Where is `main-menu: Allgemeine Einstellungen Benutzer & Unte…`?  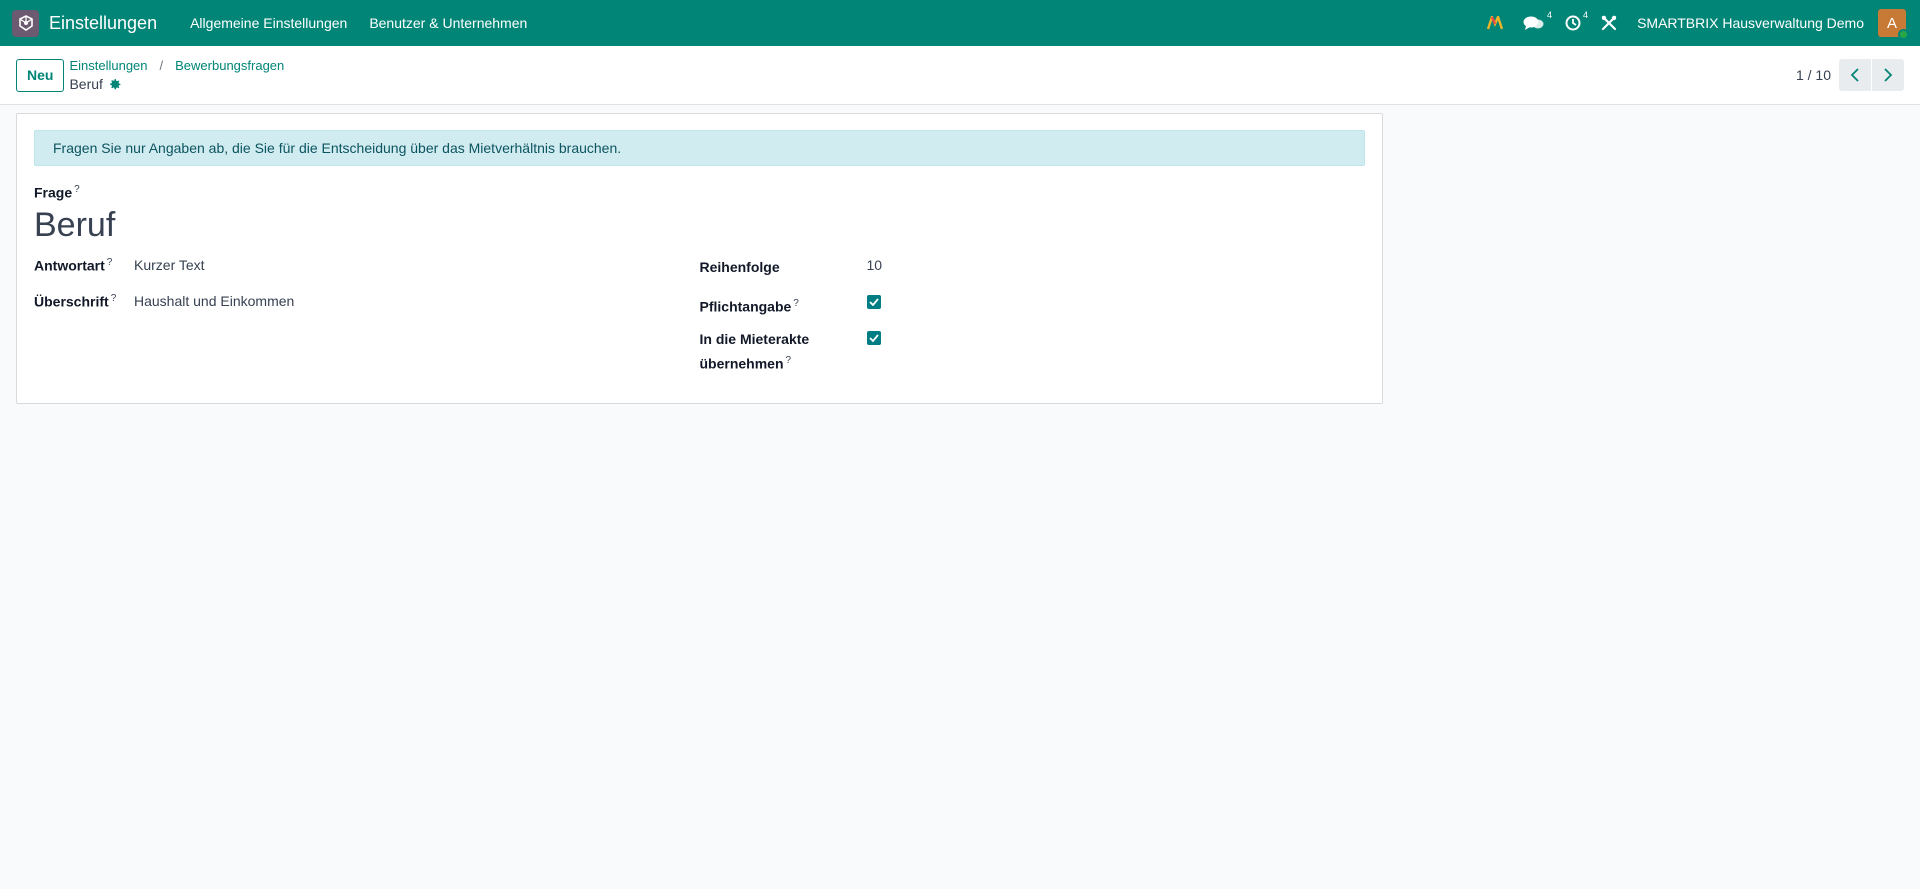
main-menu: Allgemeine Einstellungen Benutzer & Unte… is located at coordinates (358, 23).